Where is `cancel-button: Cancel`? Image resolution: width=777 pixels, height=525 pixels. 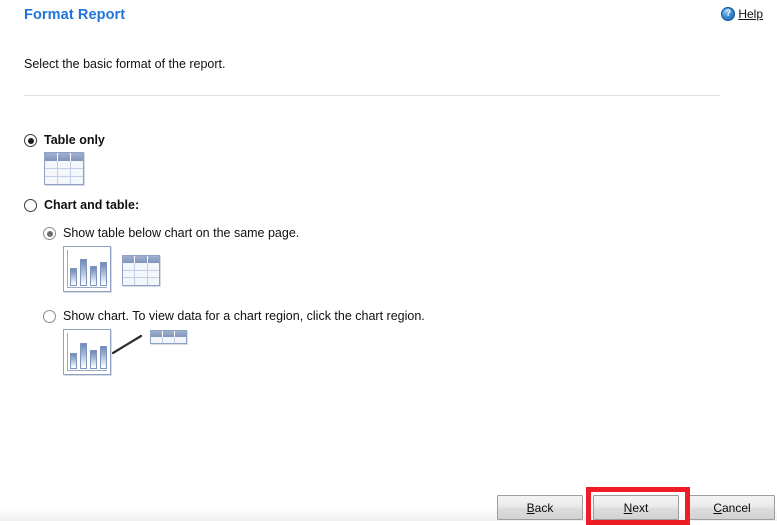 cancel-button: Cancel is located at coordinates (732, 507).